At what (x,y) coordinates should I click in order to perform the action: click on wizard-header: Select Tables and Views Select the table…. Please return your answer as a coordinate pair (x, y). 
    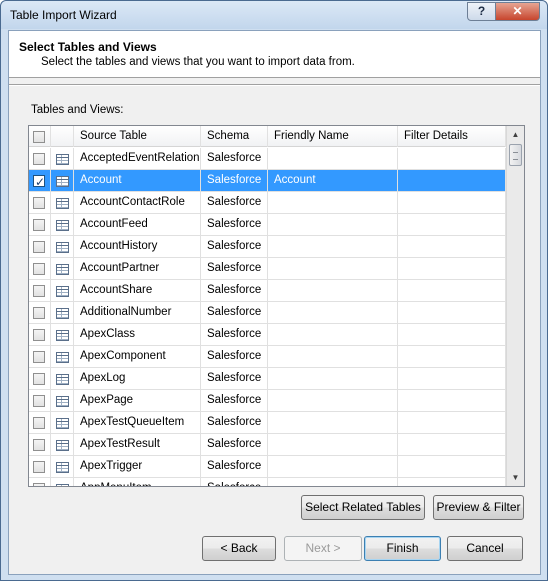
    Looking at the image, I should click on (274, 54).